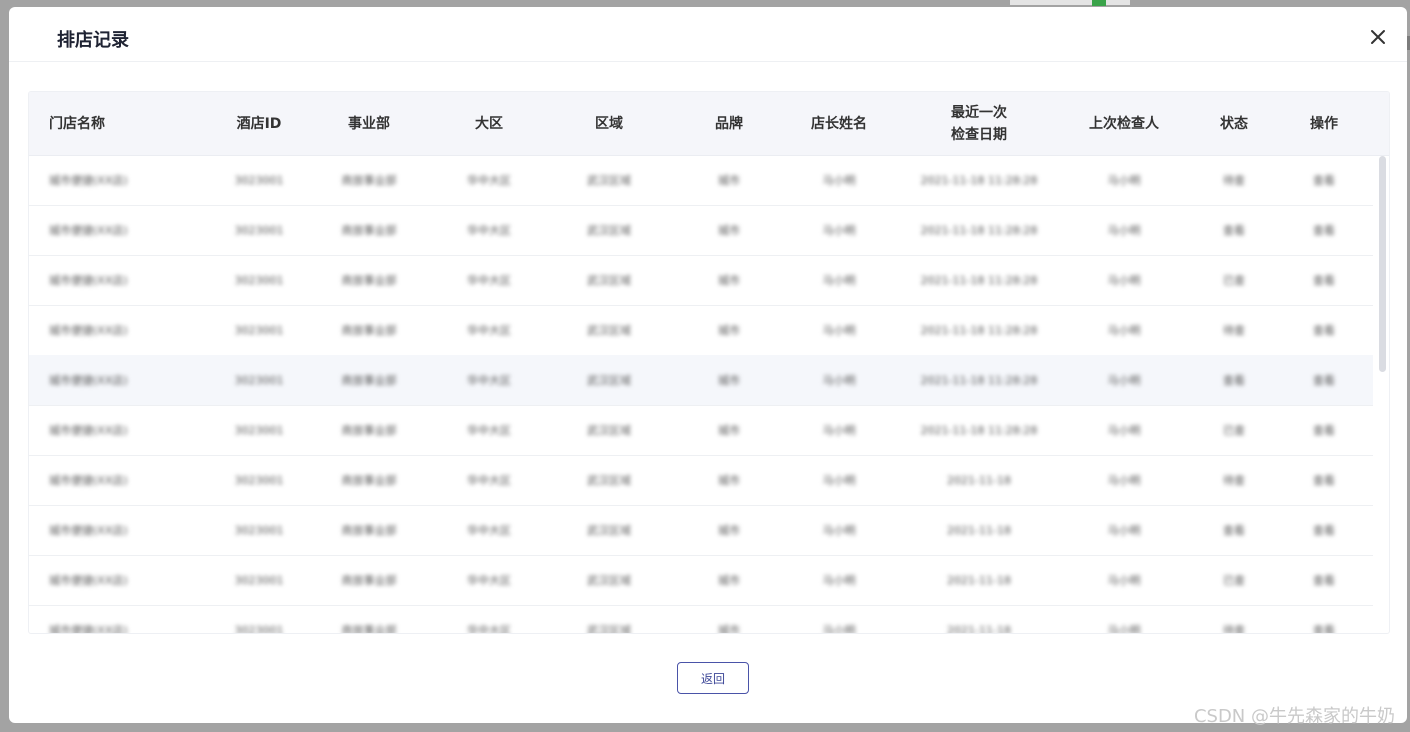 This screenshot has width=1410, height=732. I want to click on table-cell: 已查, so click(1234, 430).